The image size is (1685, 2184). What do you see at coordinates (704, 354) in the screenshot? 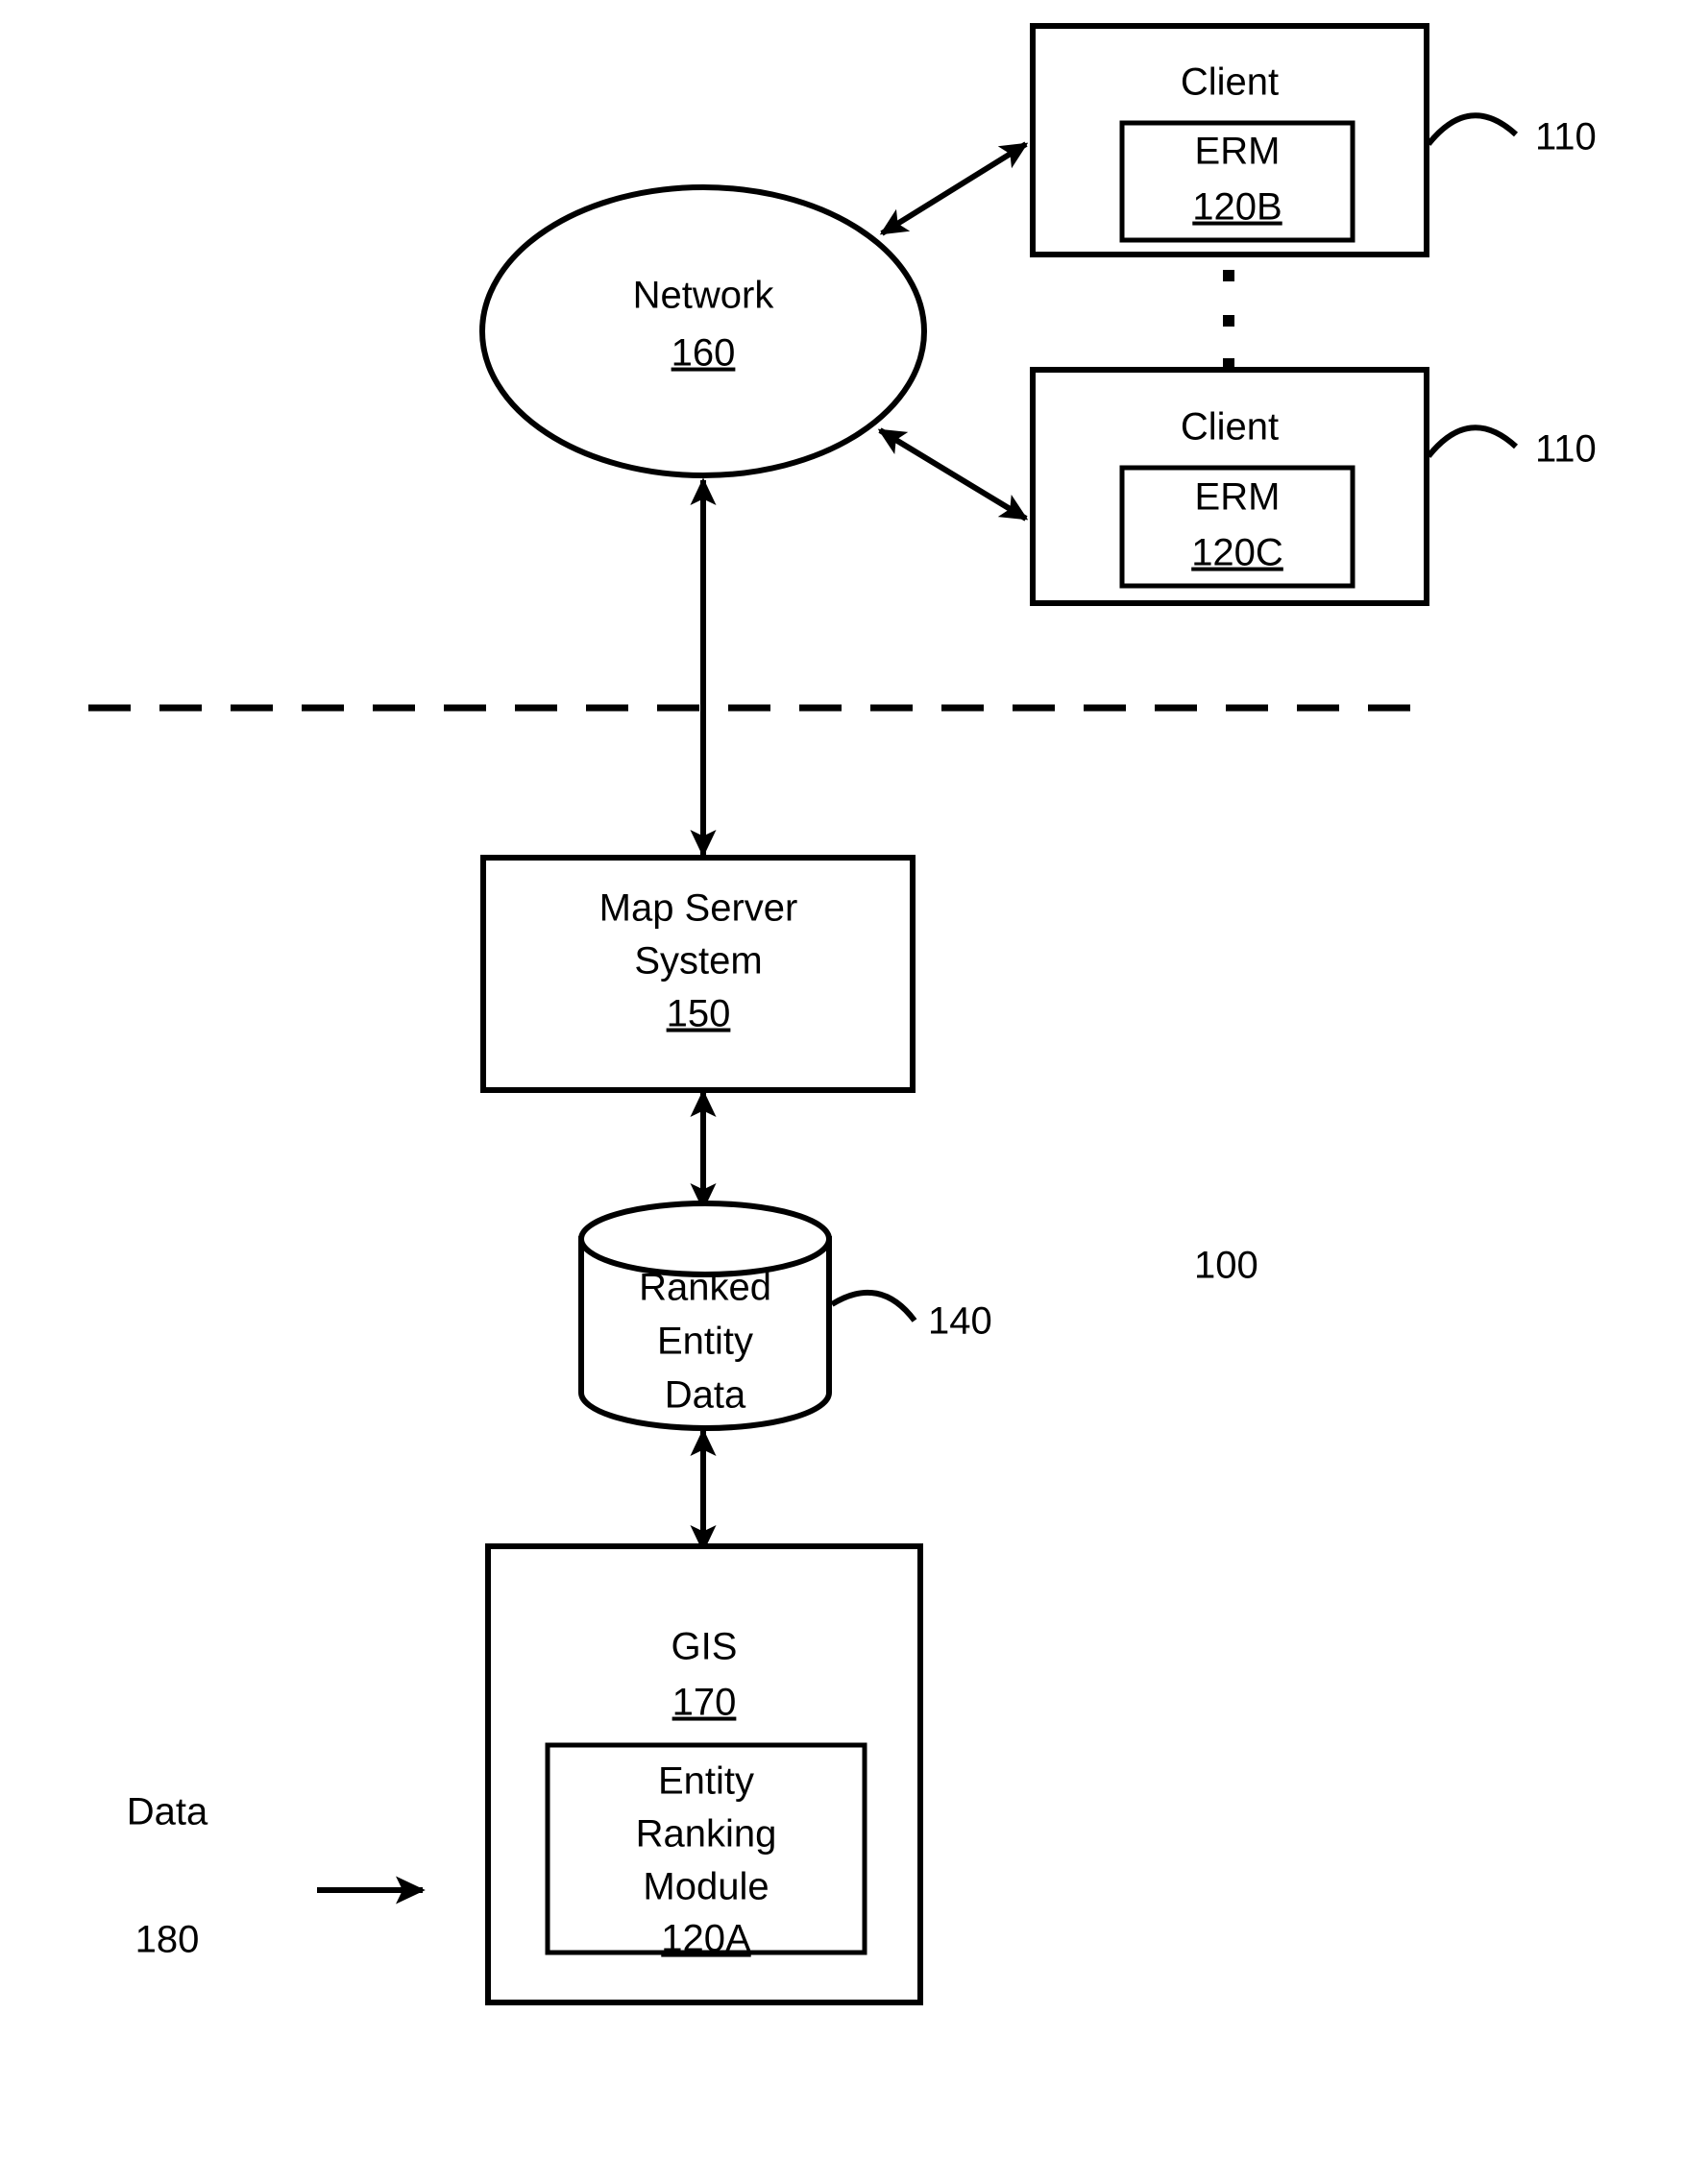
I see `network-ref: 160` at bounding box center [704, 354].